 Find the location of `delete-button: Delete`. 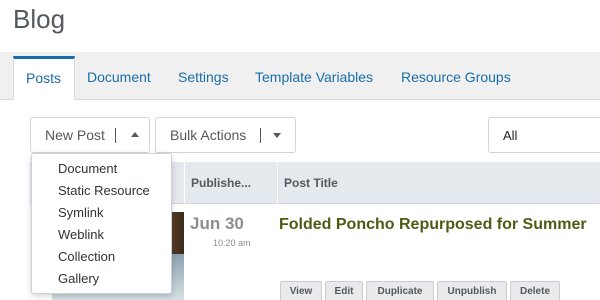

delete-button: Delete is located at coordinates (535, 290).